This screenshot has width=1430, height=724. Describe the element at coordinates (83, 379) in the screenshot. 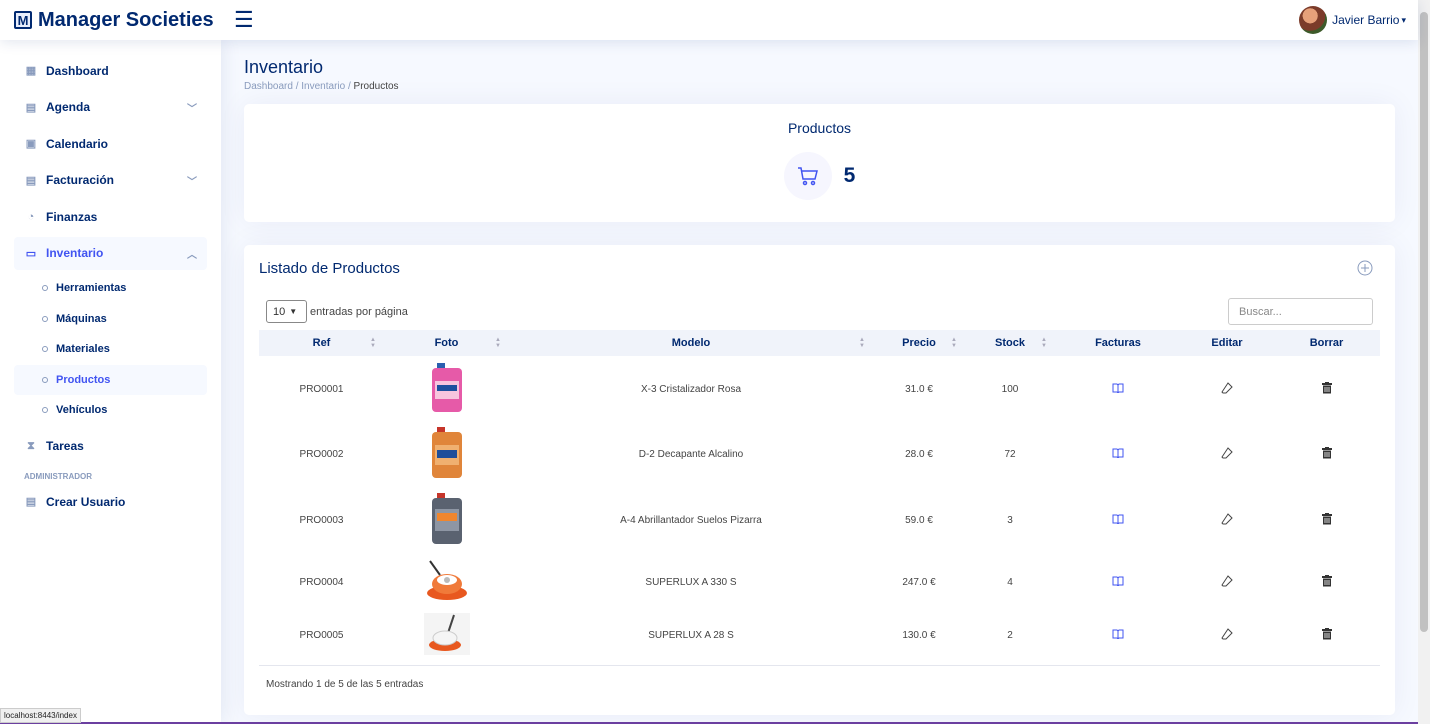

I see `sidebar-subitem-label: Productos` at that location.